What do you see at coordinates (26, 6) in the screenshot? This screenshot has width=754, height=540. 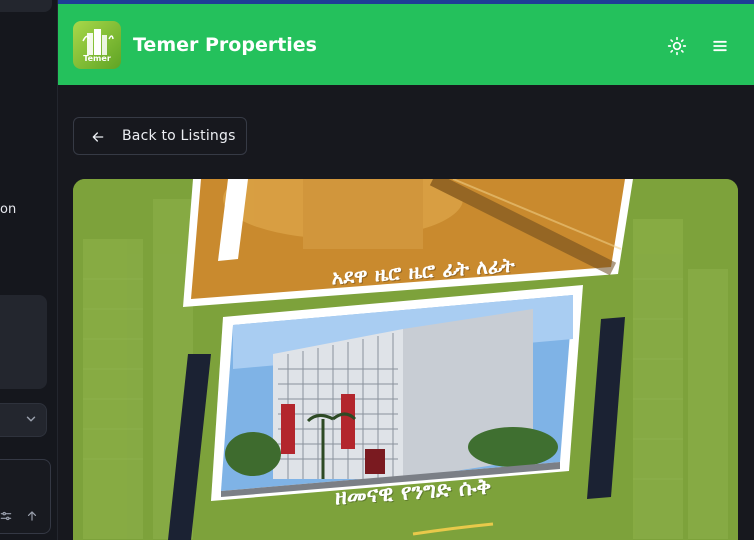 I see `sidebar-top-card` at bounding box center [26, 6].